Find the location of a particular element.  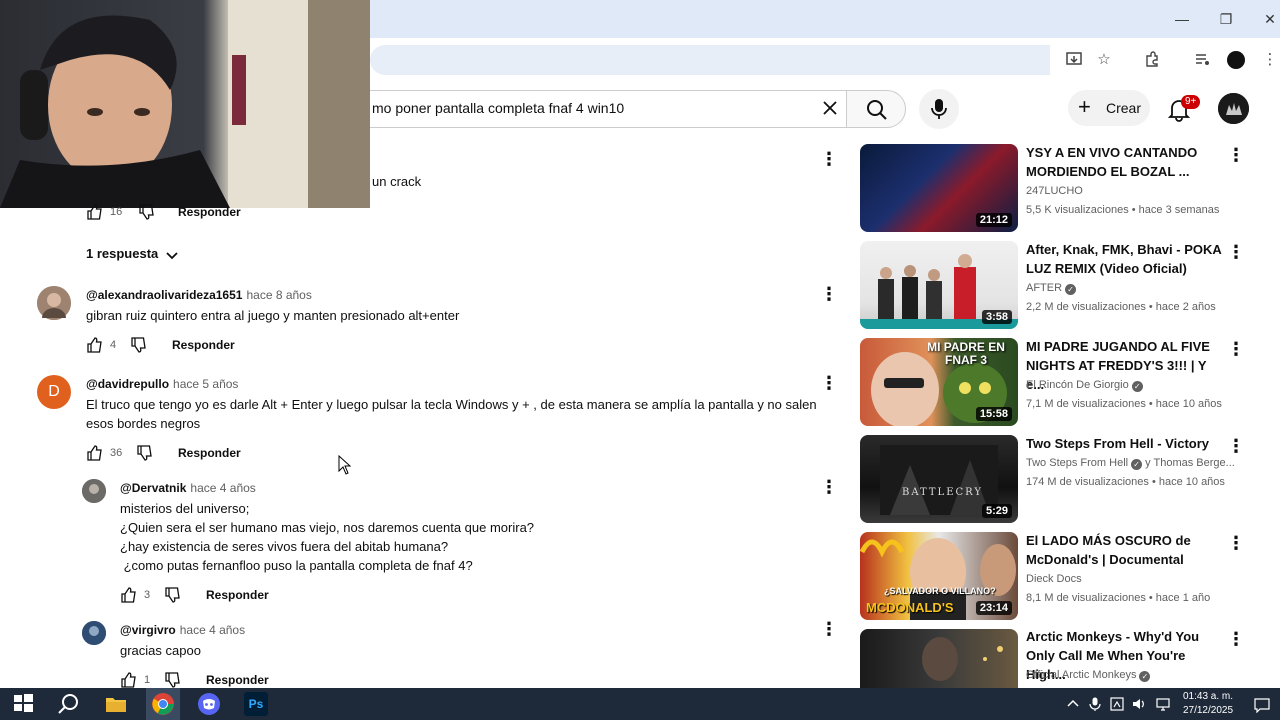

chevron-down-icon is located at coordinates (172, 256).